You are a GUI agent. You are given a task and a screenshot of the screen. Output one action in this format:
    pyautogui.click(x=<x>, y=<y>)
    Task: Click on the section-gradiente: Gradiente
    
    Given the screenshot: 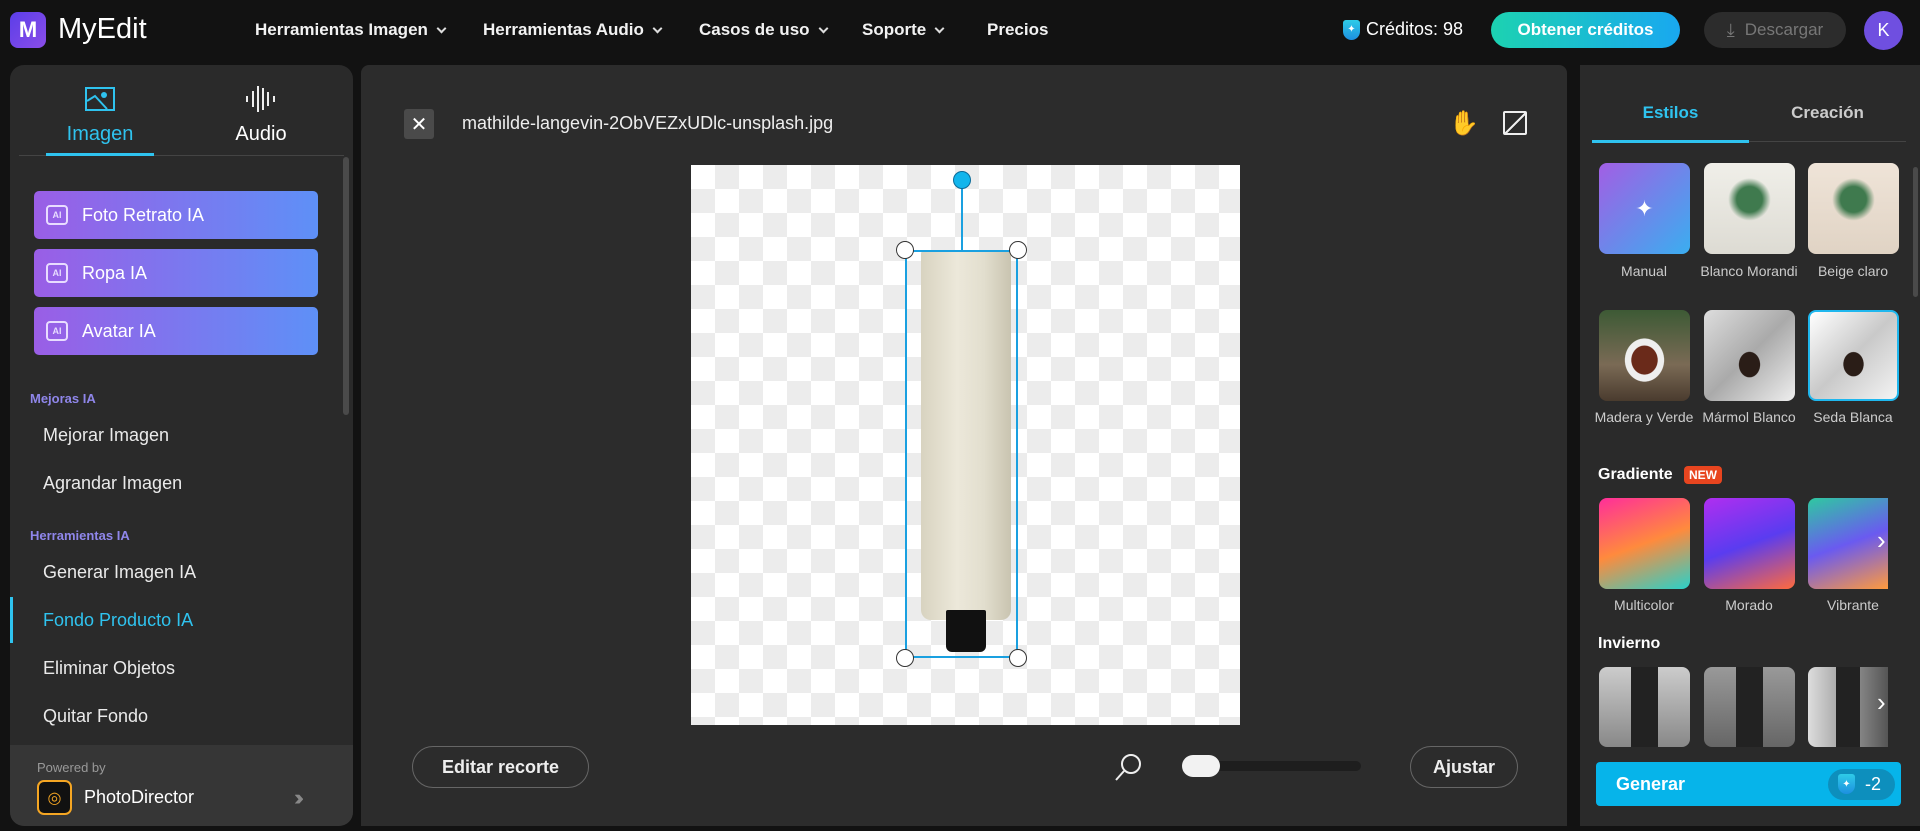 What is the action you would take?
    pyautogui.click(x=1635, y=474)
    